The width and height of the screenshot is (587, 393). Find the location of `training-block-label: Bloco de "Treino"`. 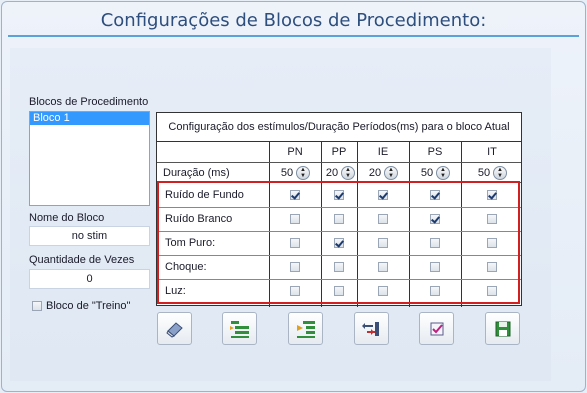

training-block-label: Bloco de "Treino" is located at coordinates (88, 306).